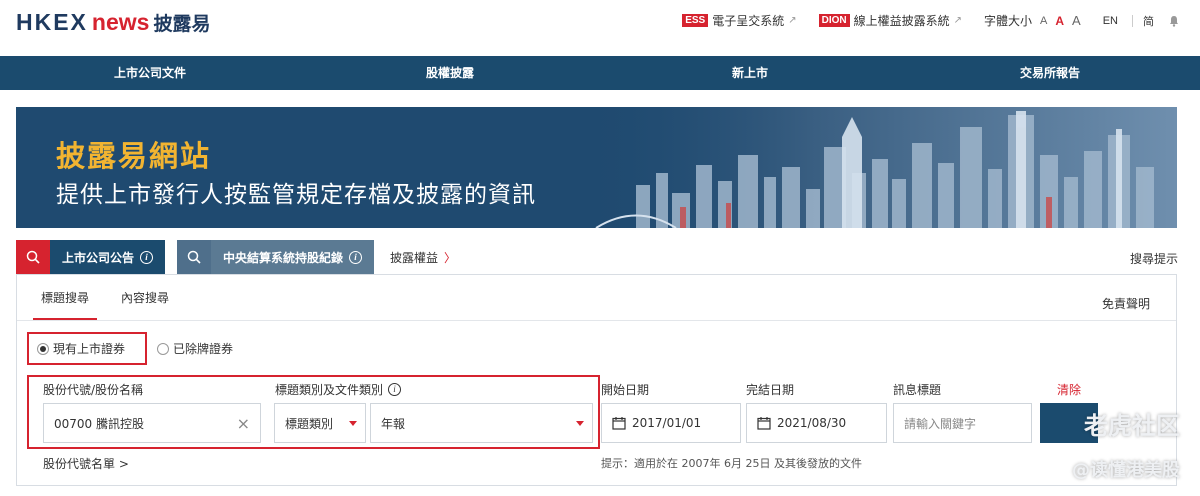  What do you see at coordinates (1110, 21) in the screenshot?
I see `language-en-link: EN` at bounding box center [1110, 21].